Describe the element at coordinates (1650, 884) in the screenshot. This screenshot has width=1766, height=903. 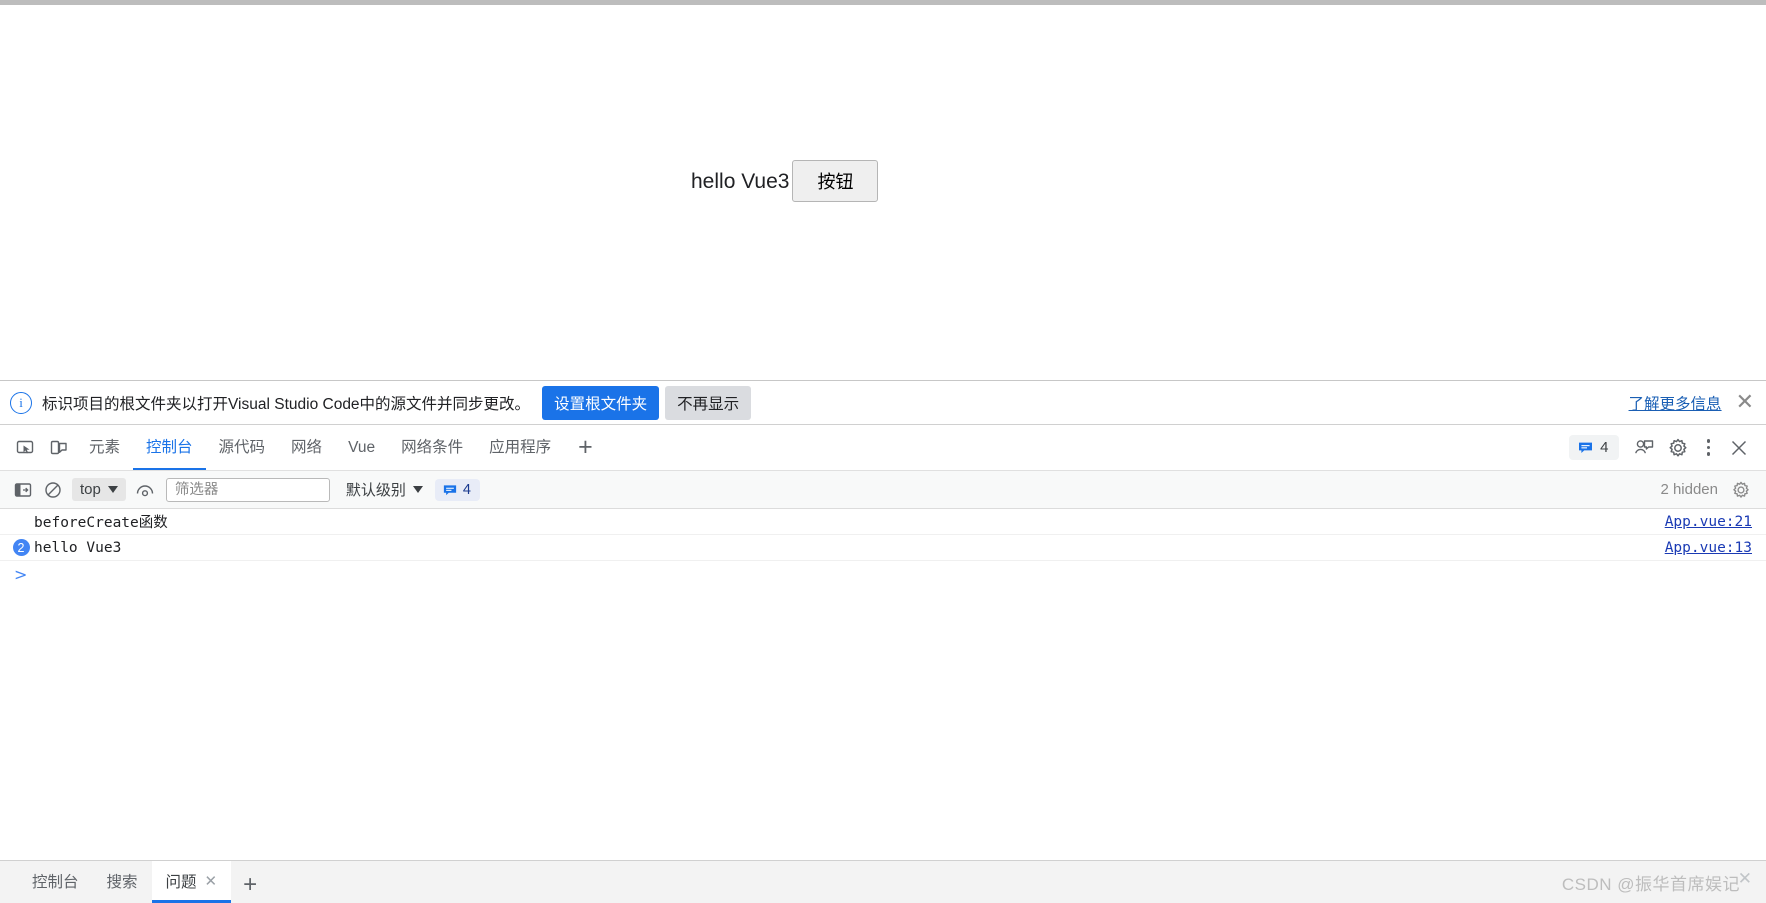
I see `csdn-watermark: CSDN @振华首席娱记` at that location.